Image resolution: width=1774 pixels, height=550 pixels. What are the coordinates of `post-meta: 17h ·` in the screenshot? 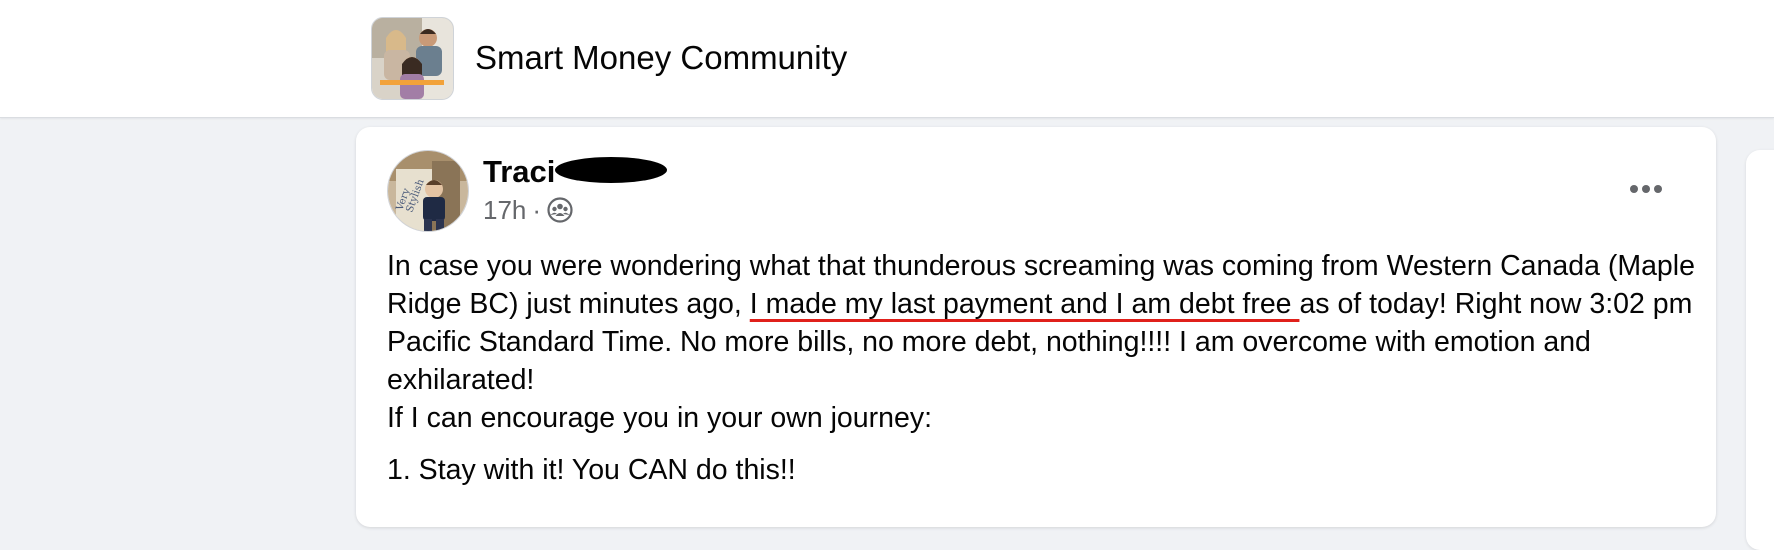 It's located at (528, 210).